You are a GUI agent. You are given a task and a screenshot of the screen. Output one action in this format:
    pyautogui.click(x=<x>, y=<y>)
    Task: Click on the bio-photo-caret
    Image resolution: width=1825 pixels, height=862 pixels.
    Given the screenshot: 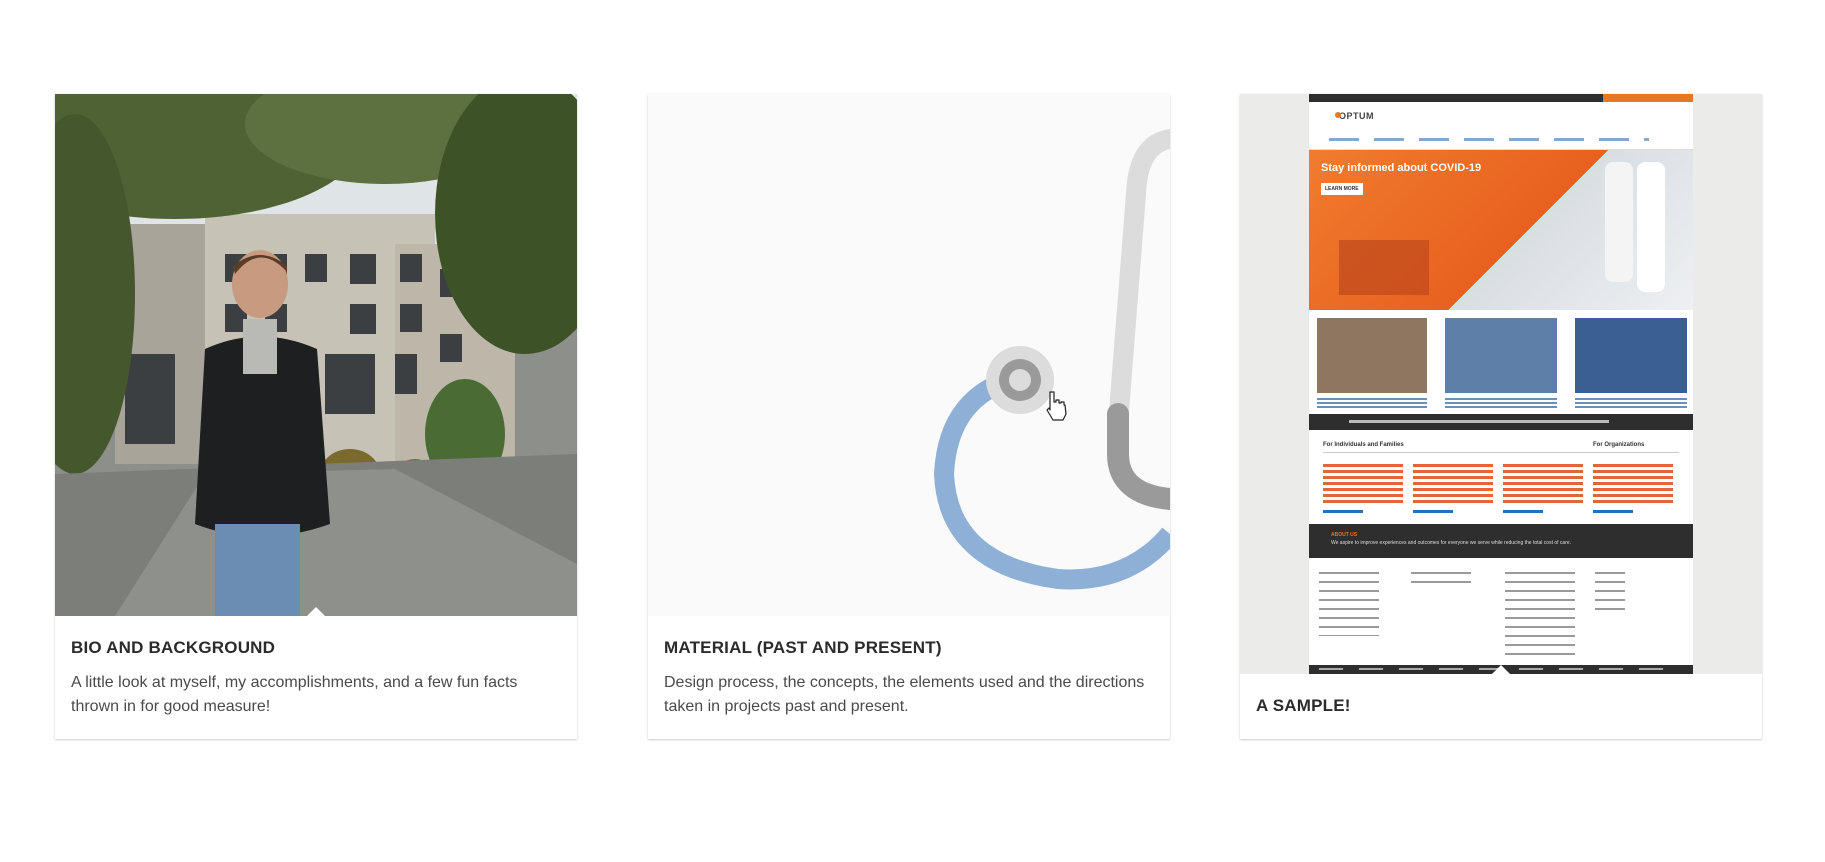 What is the action you would take?
    pyautogui.click(x=316, y=611)
    